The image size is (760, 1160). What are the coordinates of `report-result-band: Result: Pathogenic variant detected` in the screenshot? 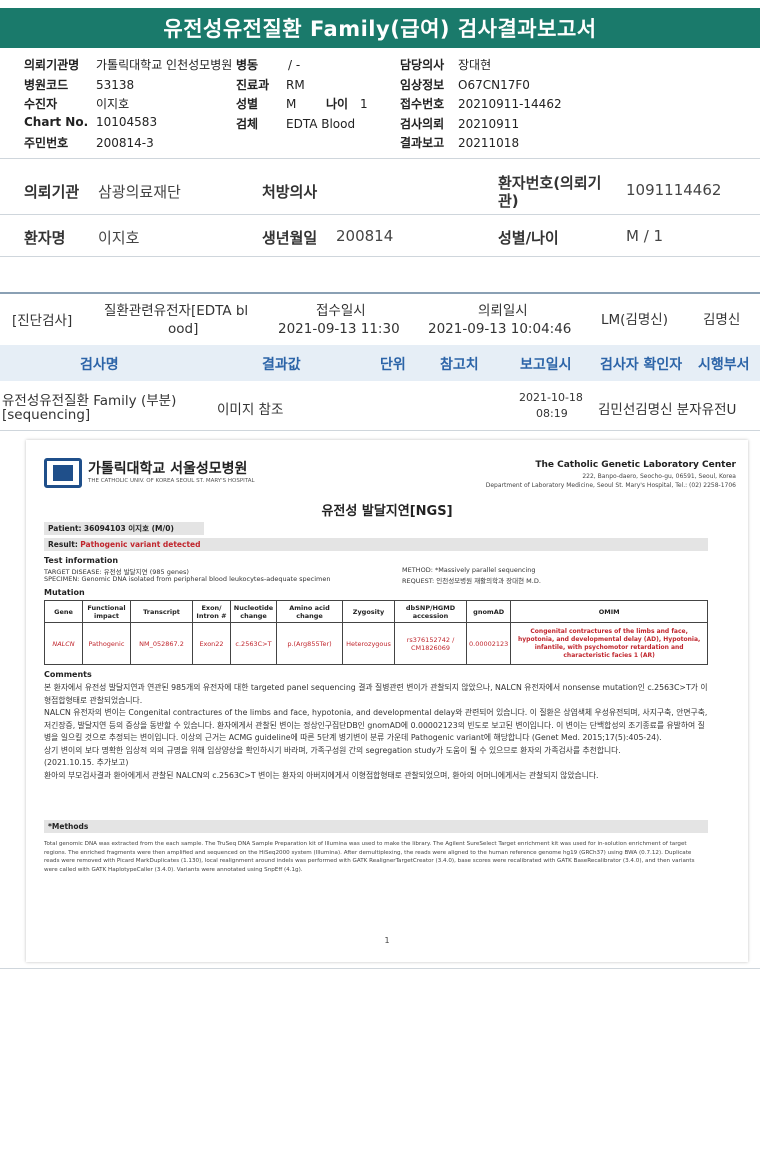 It's located at (376, 544).